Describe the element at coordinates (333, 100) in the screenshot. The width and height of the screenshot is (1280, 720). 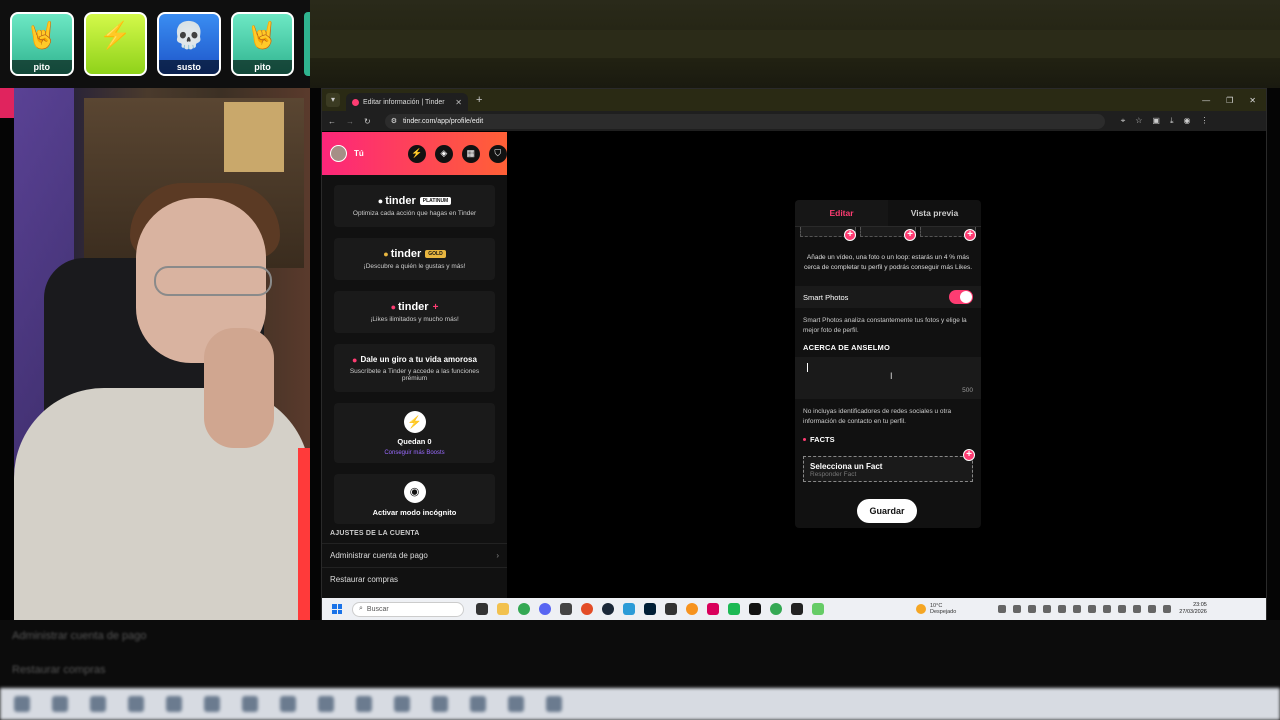
I see `tab-list-button: ▾` at that location.